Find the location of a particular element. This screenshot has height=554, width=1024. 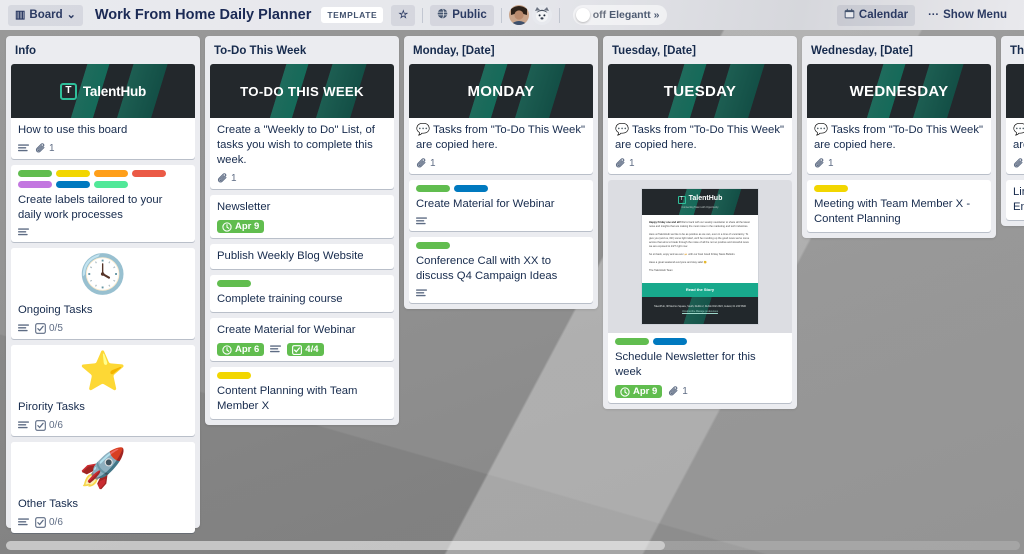

card-label-lime is located at coordinates (111, 185).